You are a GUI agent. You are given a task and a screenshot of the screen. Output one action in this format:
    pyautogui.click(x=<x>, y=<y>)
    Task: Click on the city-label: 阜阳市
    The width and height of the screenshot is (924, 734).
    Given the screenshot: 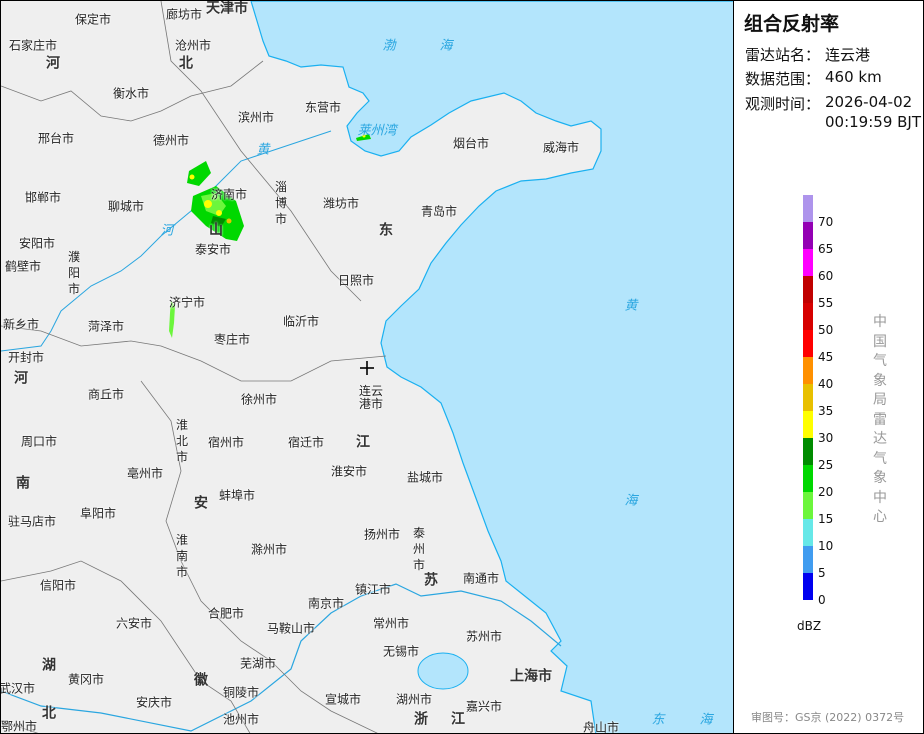 What is the action you would take?
    pyautogui.click(x=98, y=513)
    